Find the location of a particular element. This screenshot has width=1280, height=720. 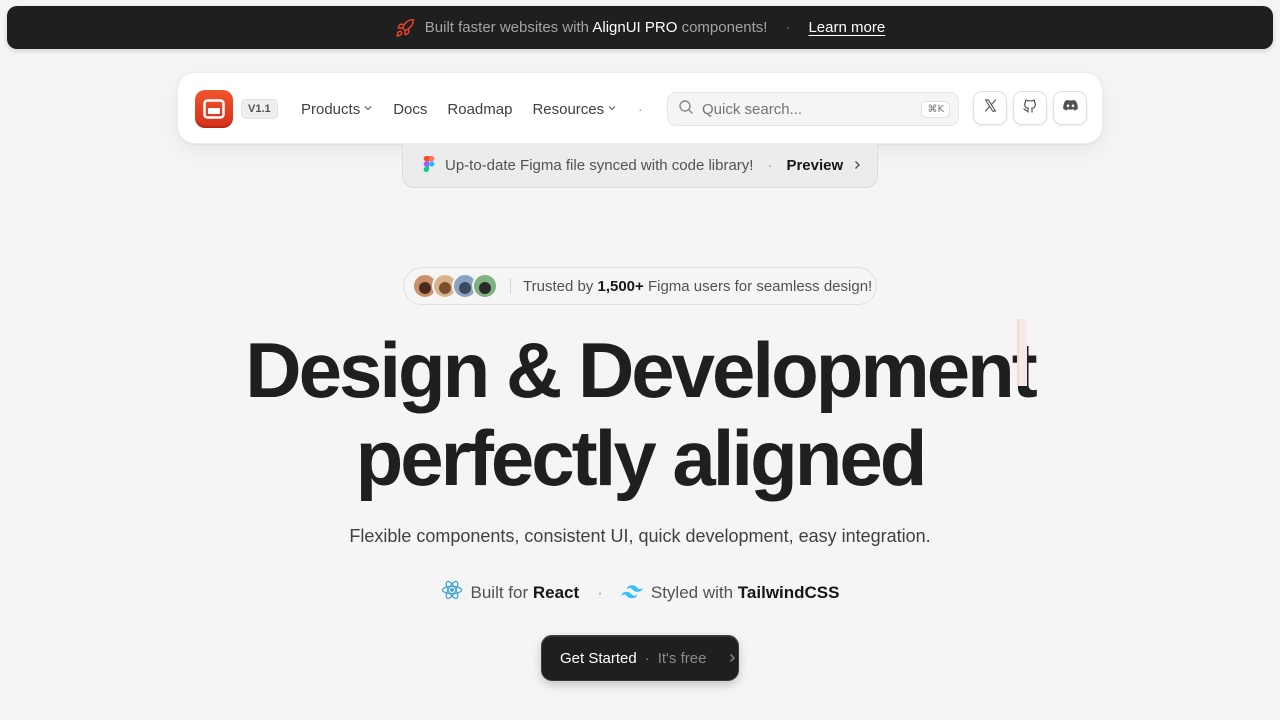

tailwind-prefix: Styled with is located at coordinates (692, 592).